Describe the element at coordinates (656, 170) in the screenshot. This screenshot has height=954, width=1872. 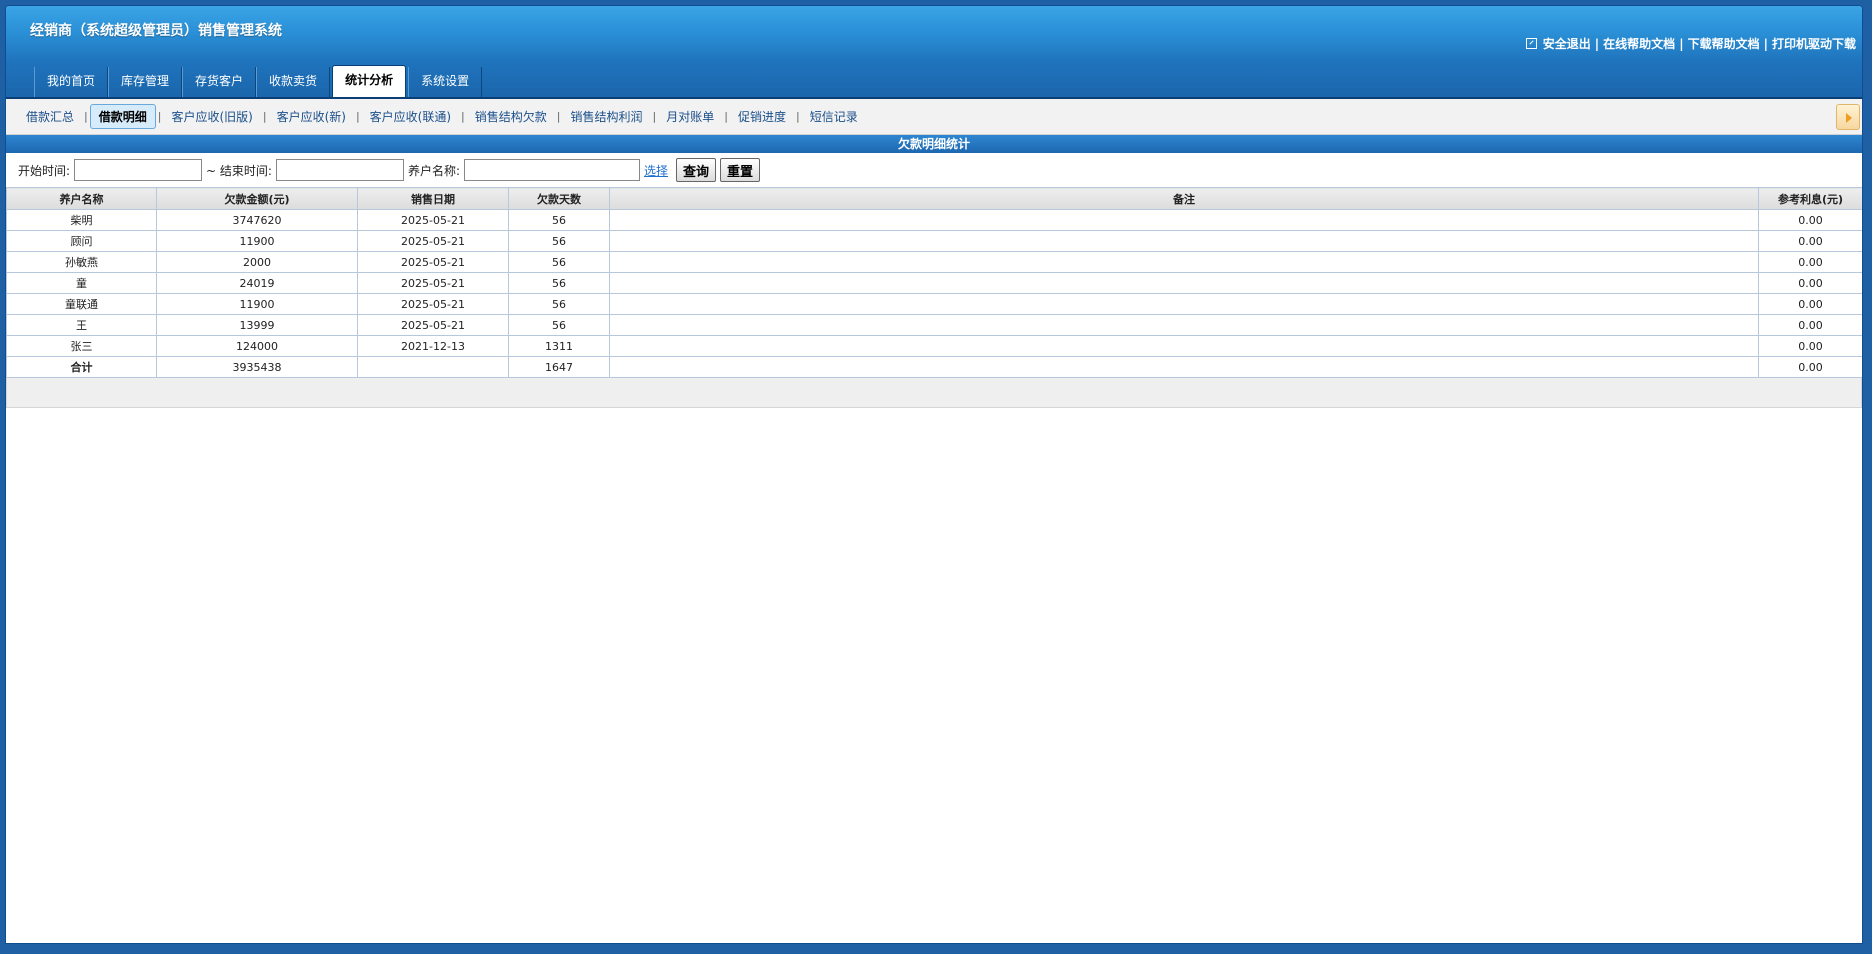
I see `choose-link: 选择` at that location.